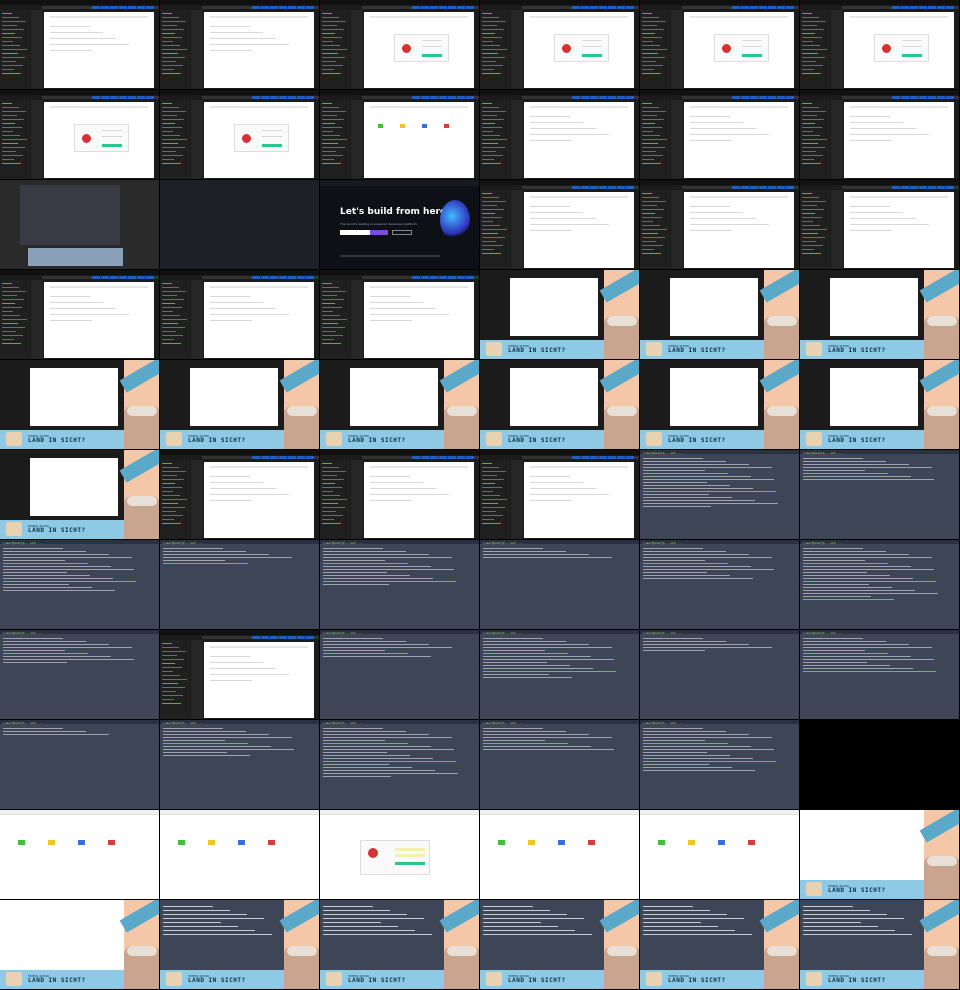  I want to click on thumbnail-ide-login, so click(400, 45).